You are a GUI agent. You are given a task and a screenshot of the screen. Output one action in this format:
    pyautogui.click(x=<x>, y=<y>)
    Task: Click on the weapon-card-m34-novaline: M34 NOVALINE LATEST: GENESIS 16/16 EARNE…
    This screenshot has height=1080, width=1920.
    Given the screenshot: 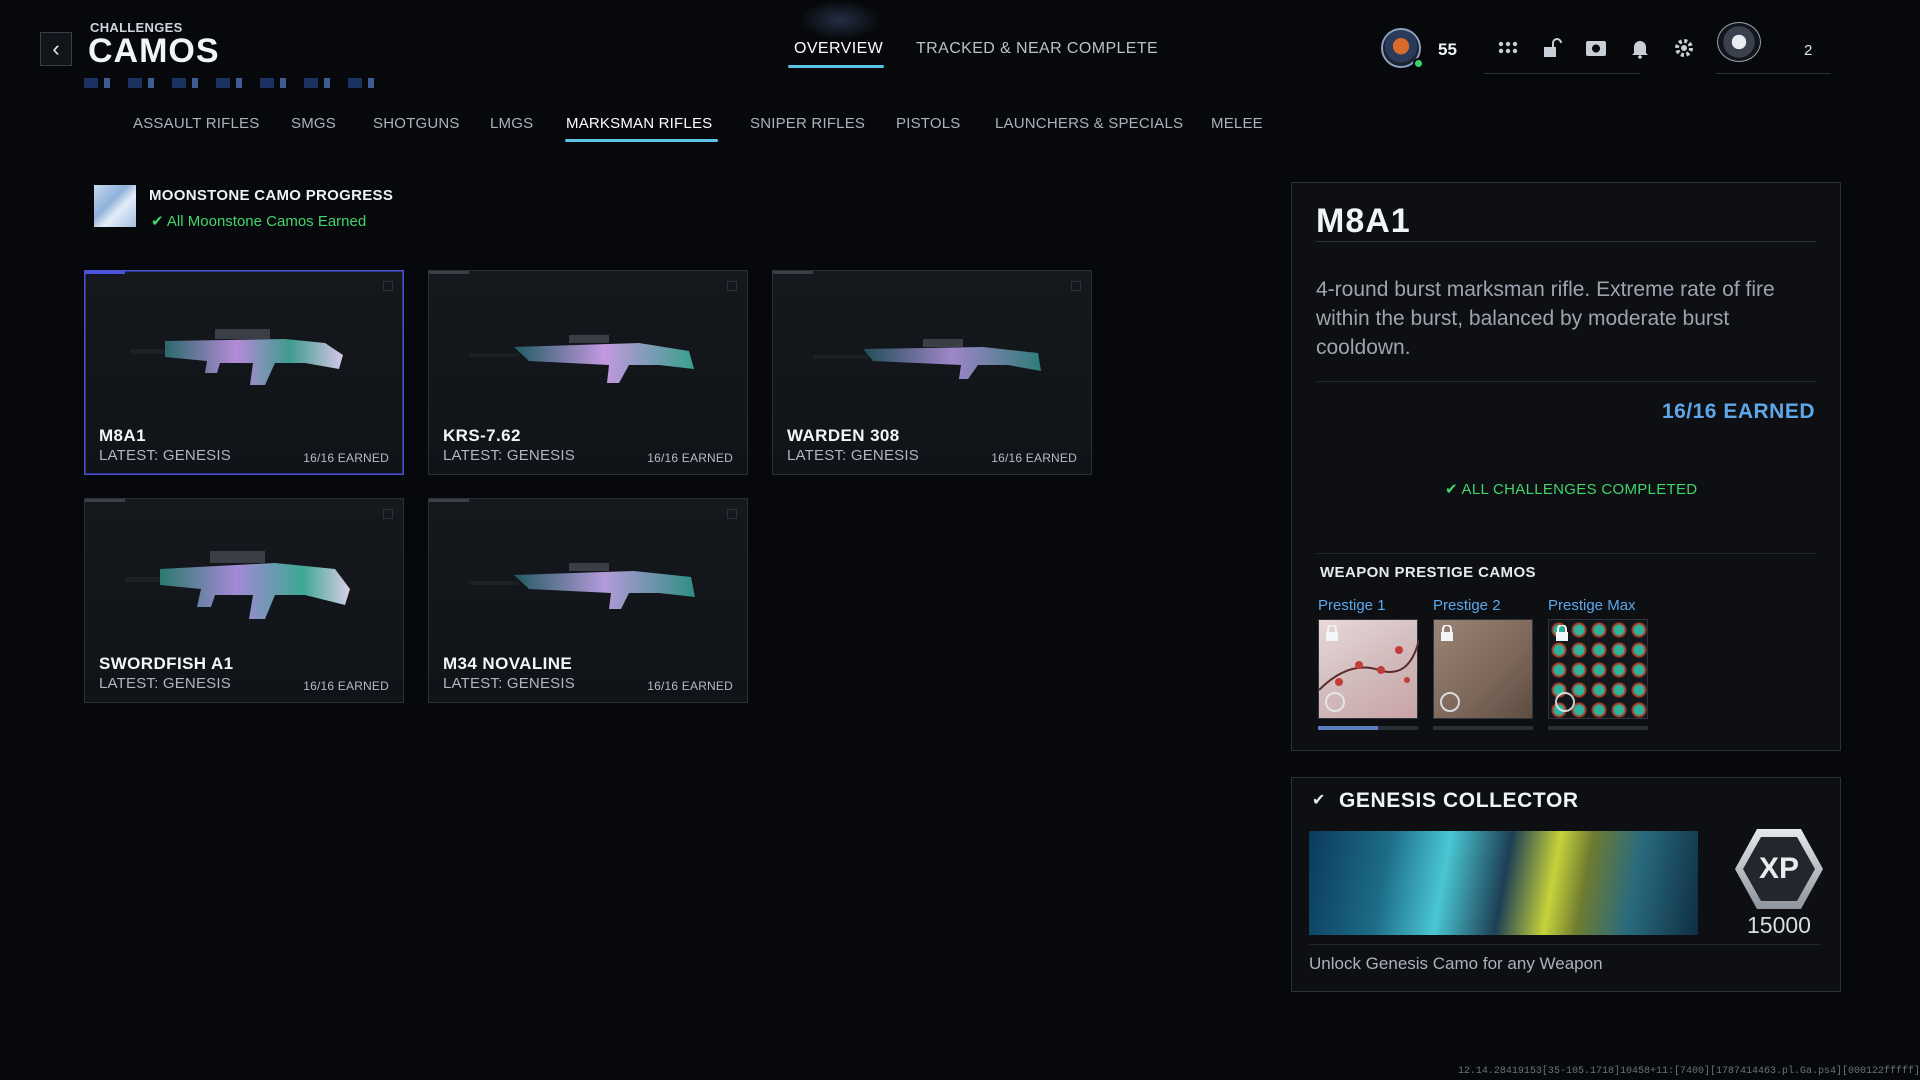 What is the action you would take?
    pyautogui.click(x=588, y=600)
    